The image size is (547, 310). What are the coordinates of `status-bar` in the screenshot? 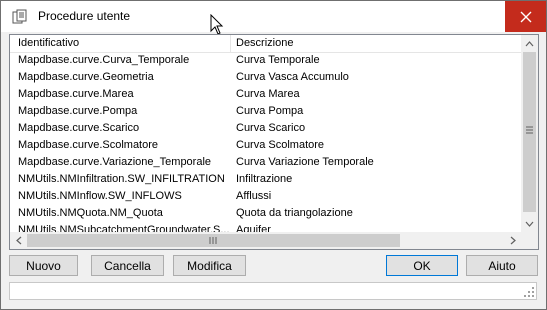 It's located at (273, 291).